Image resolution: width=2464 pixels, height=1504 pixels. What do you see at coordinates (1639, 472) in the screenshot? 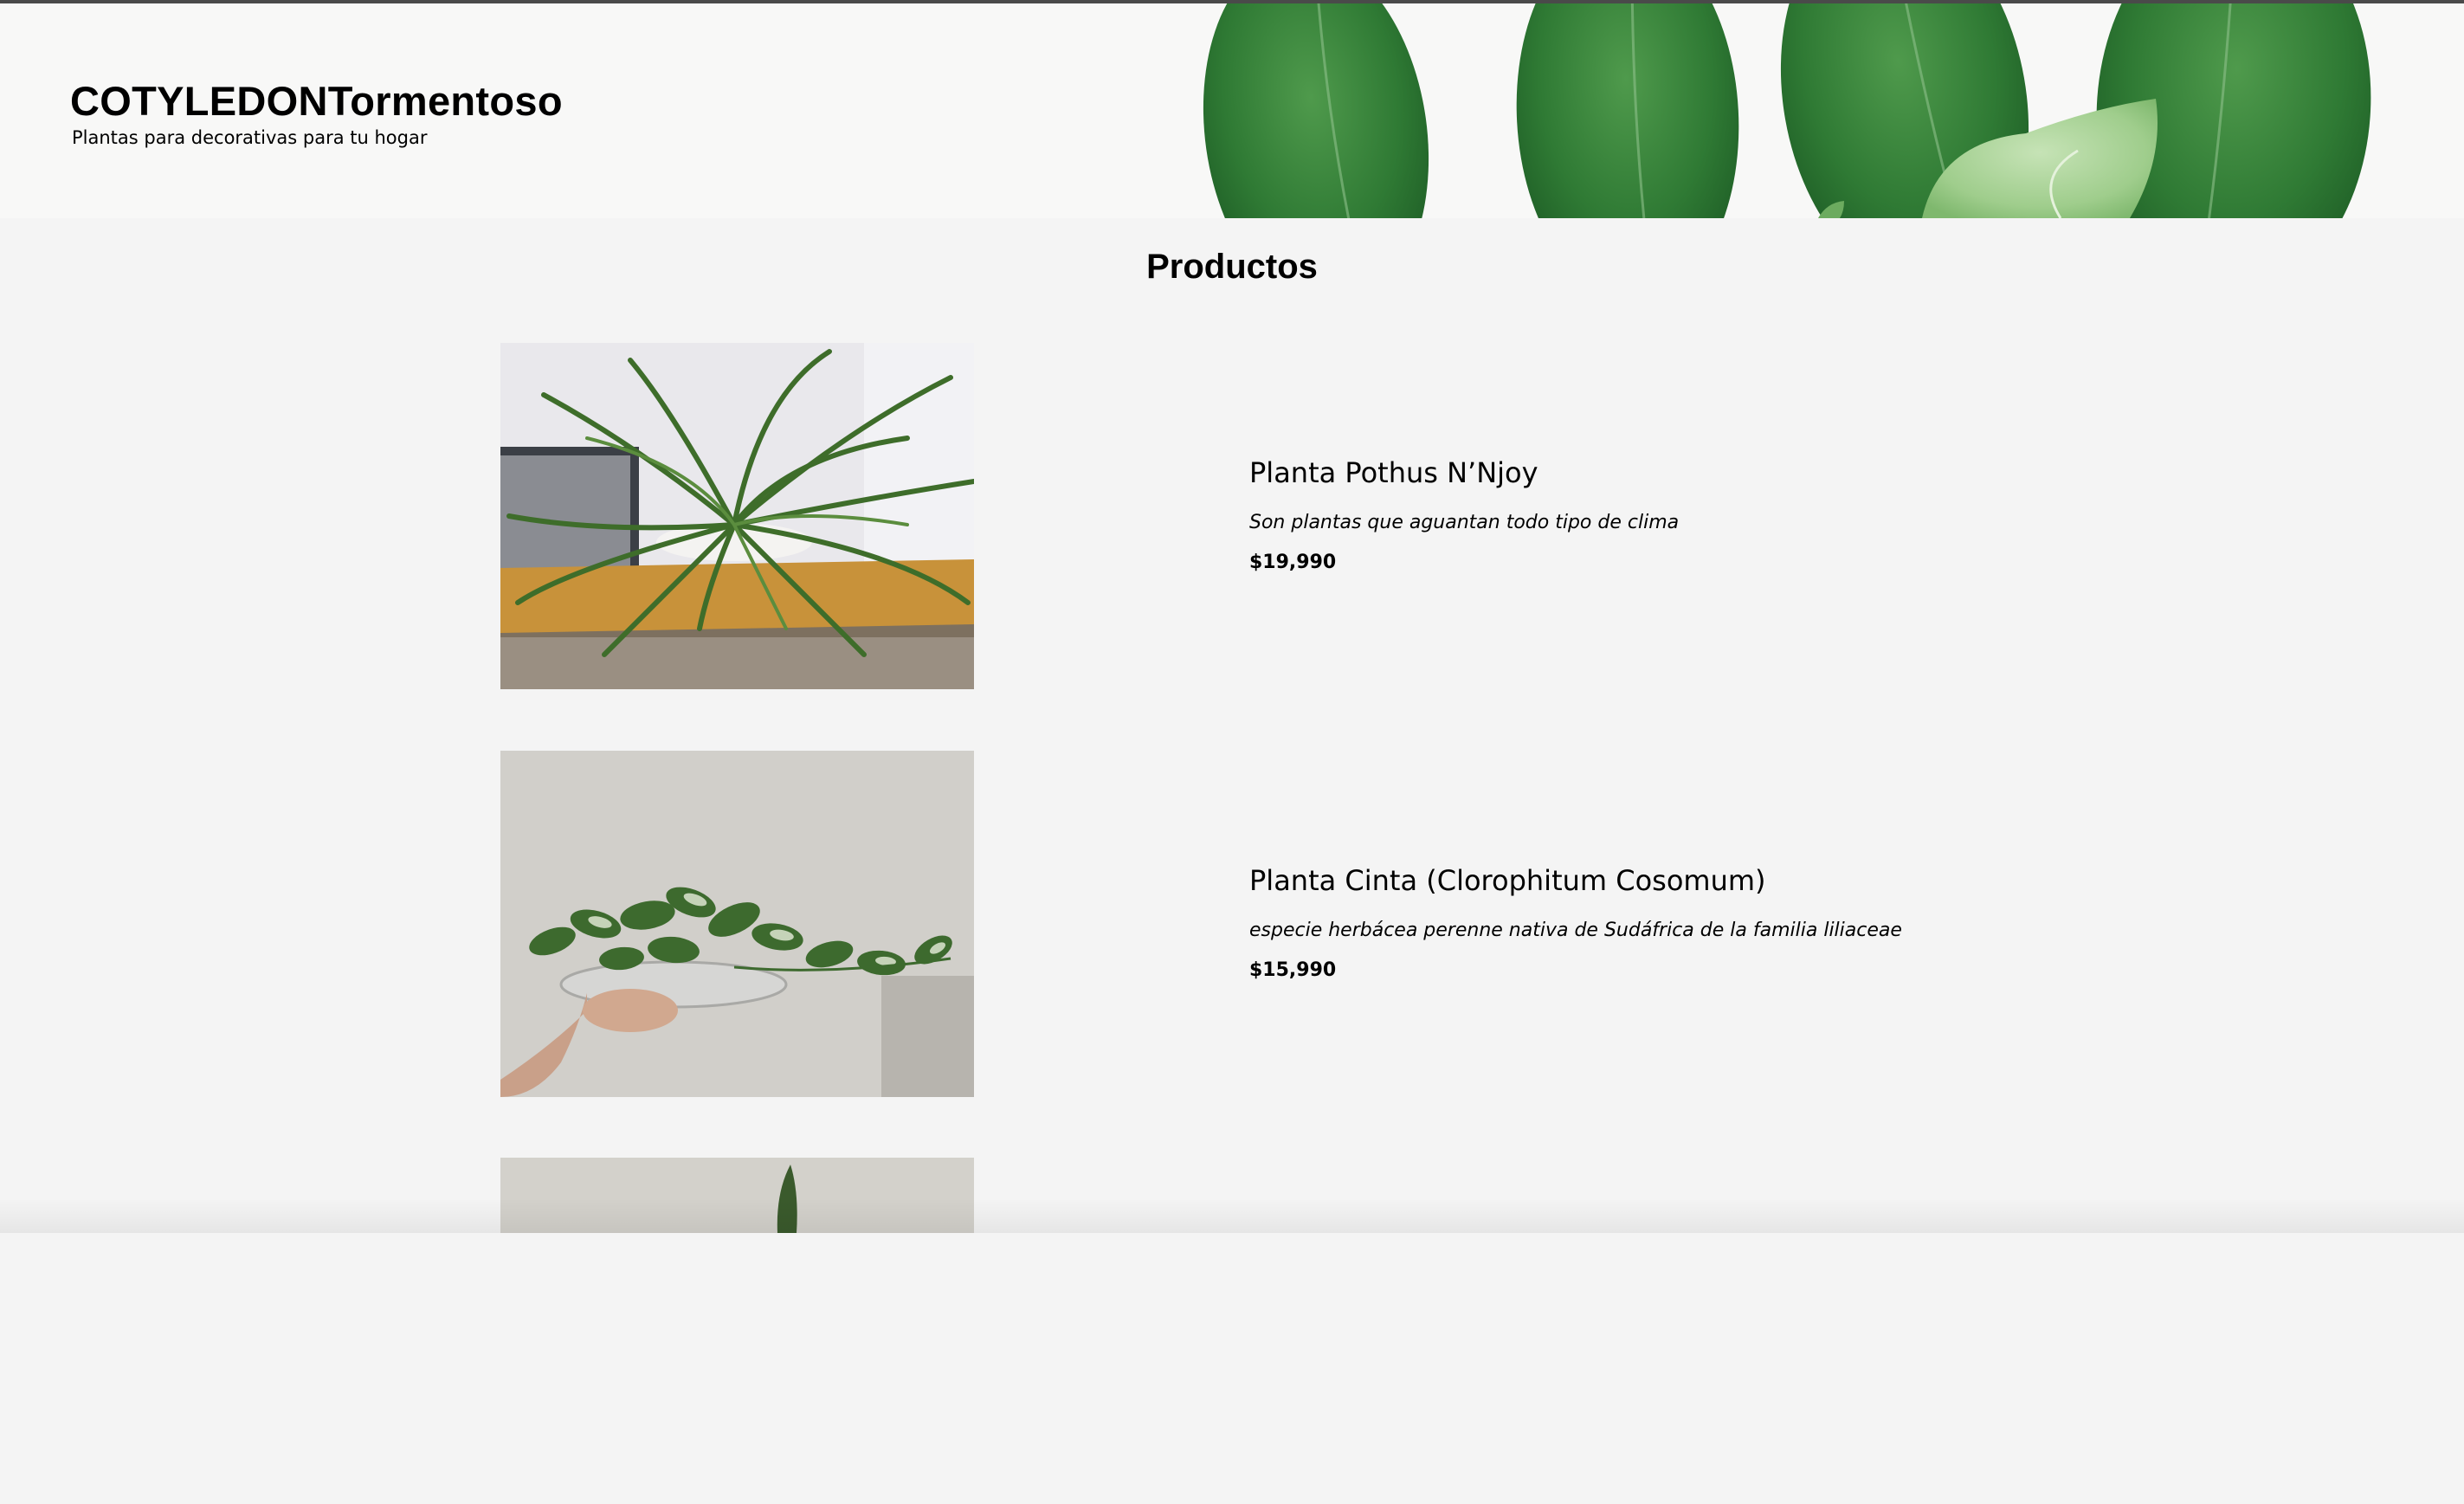
I see `product-name: Planta Pothus N’Njoy` at bounding box center [1639, 472].